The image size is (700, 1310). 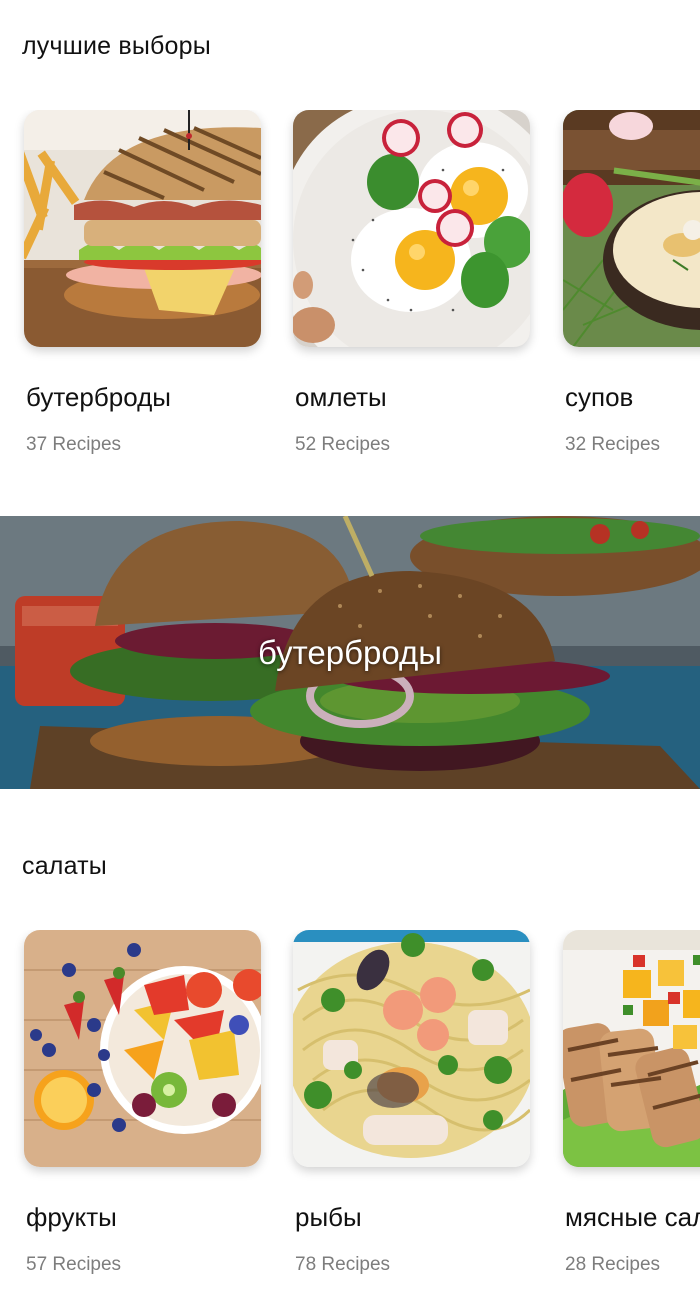 I want to click on card-title: рыбы, so click(x=328, y=1217).